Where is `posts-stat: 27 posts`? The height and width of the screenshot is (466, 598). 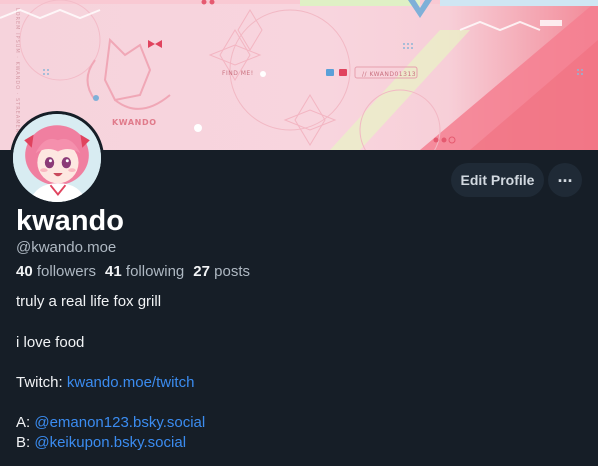 posts-stat: 27 posts is located at coordinates (221, 271).